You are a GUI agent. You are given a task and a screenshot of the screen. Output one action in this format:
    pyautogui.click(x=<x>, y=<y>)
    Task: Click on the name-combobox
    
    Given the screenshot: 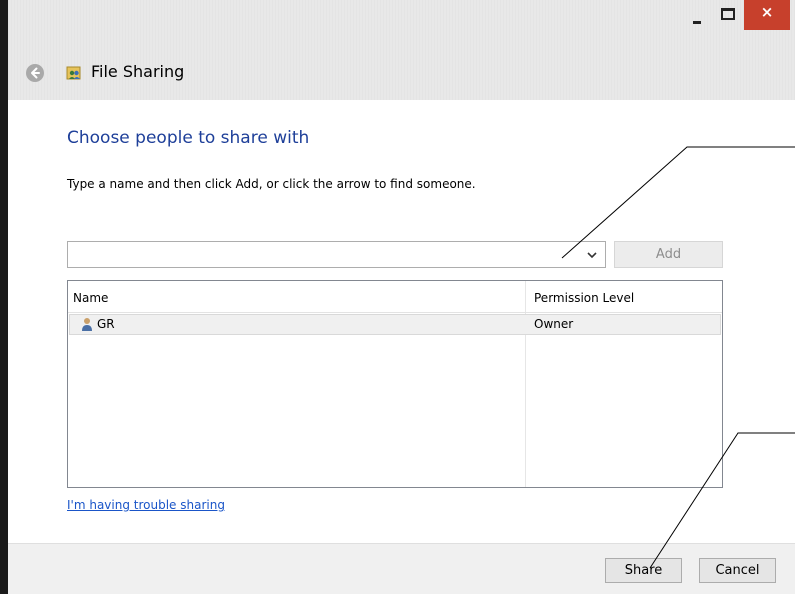 What is the action you would take?
    pyautogui.click(x=336, y=254)
    